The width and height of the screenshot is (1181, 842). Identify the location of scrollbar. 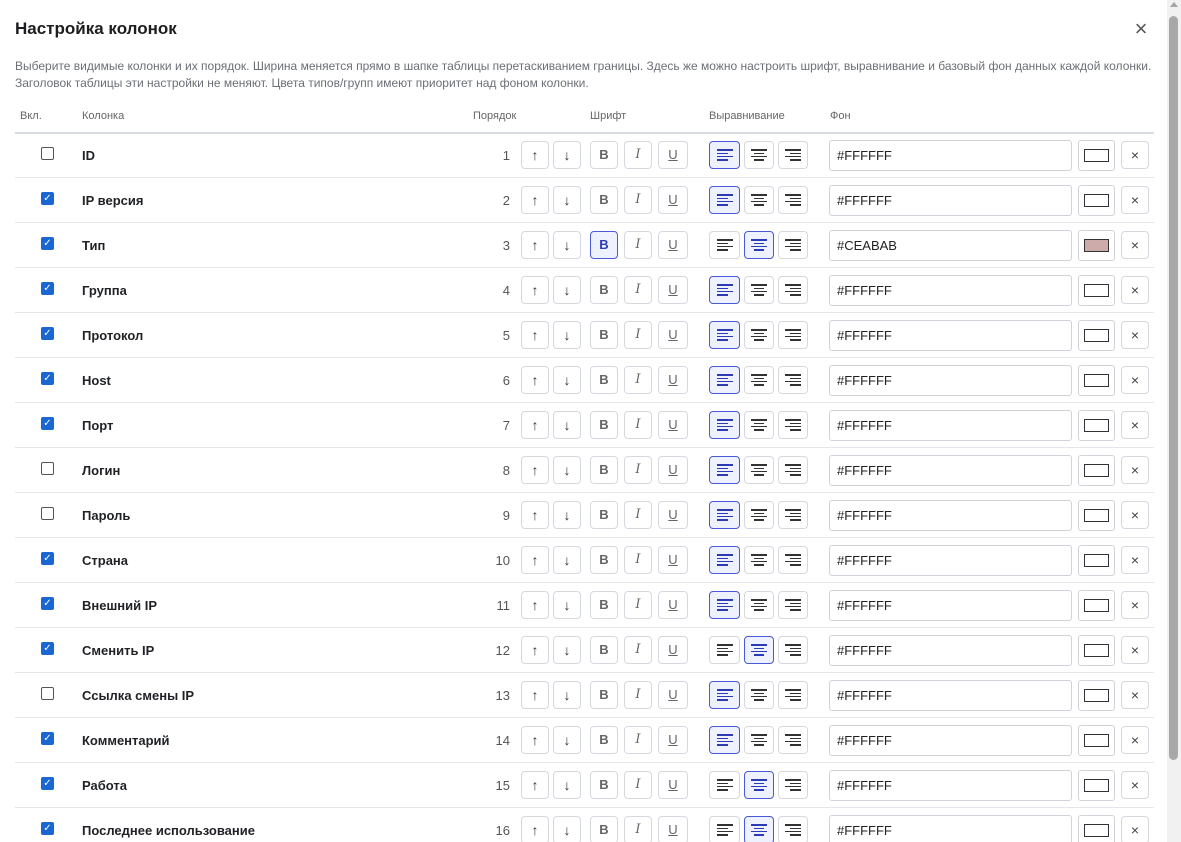
(1174, 421).